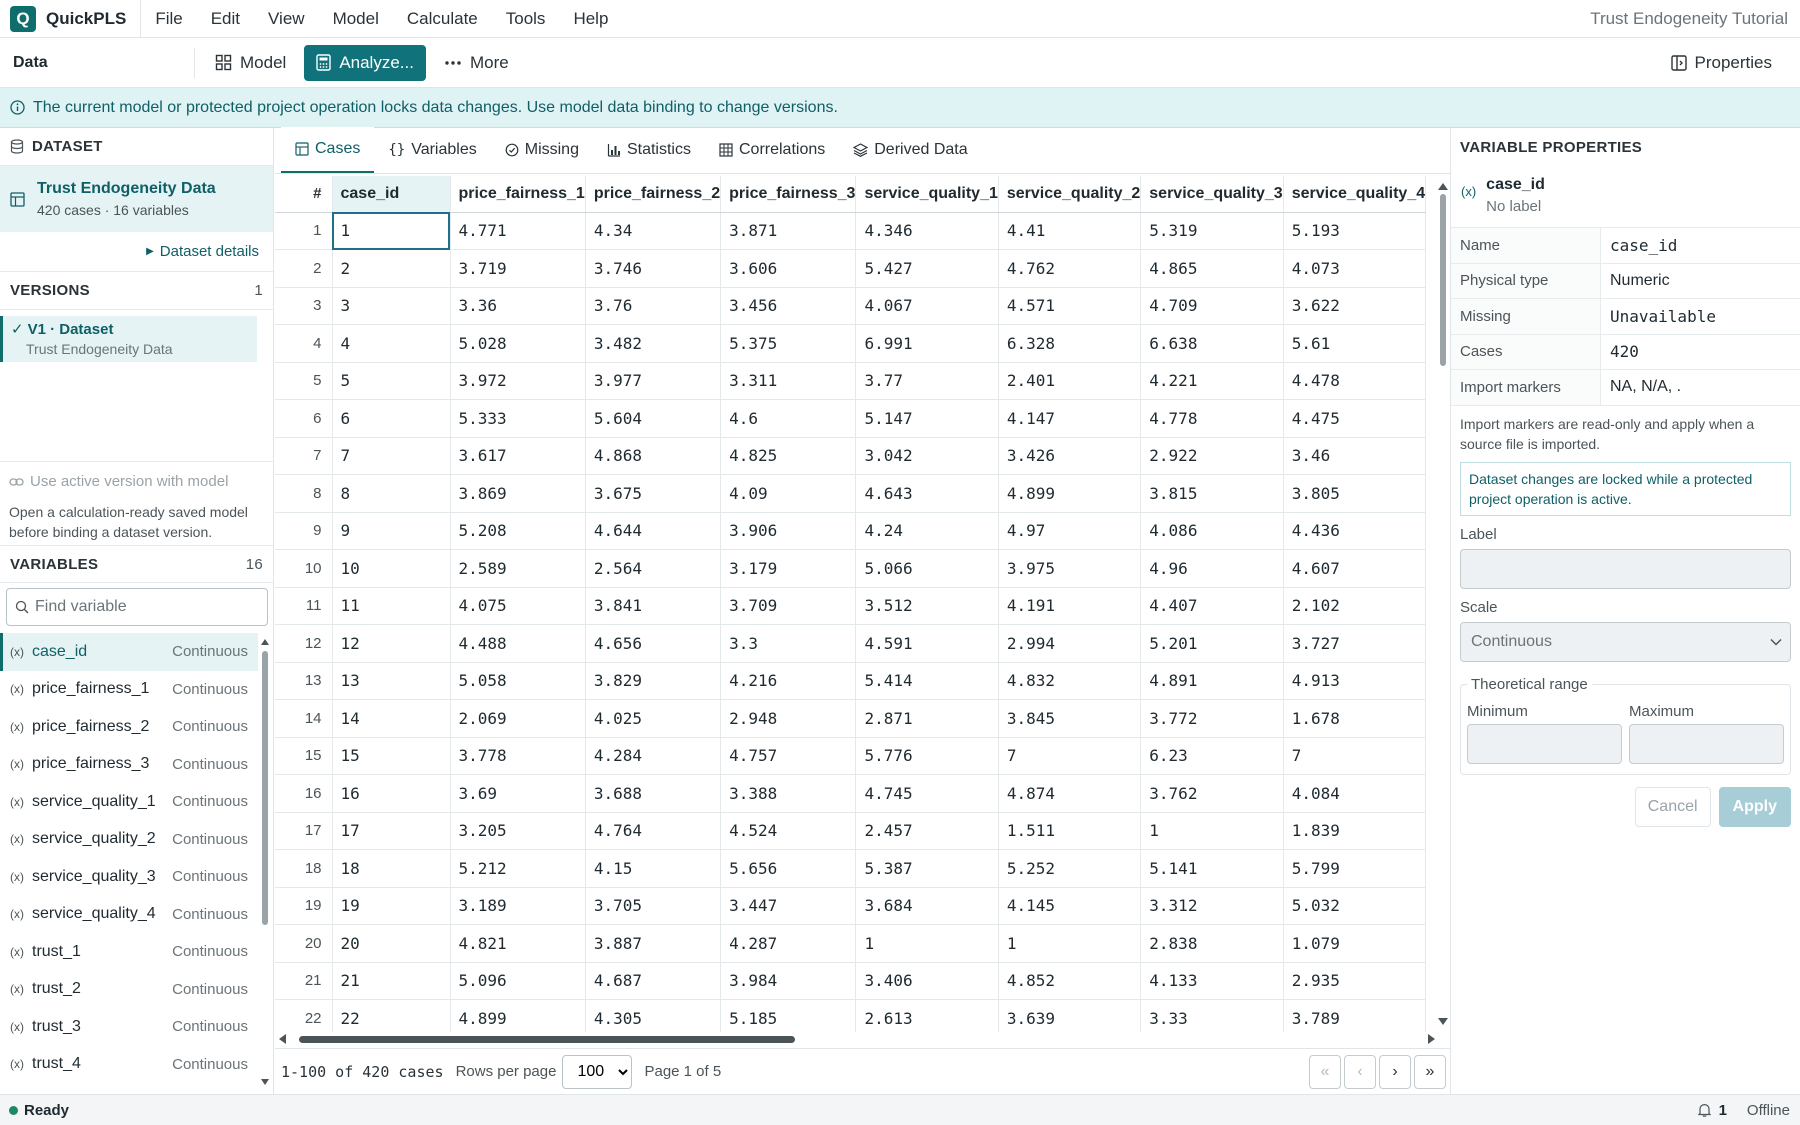 This screenshot has height=1125, width=1800. What do you see at coordinates (518, 906) in the screenshot?
I see `table-cell: 3.189` at bounding box center [518, 906].